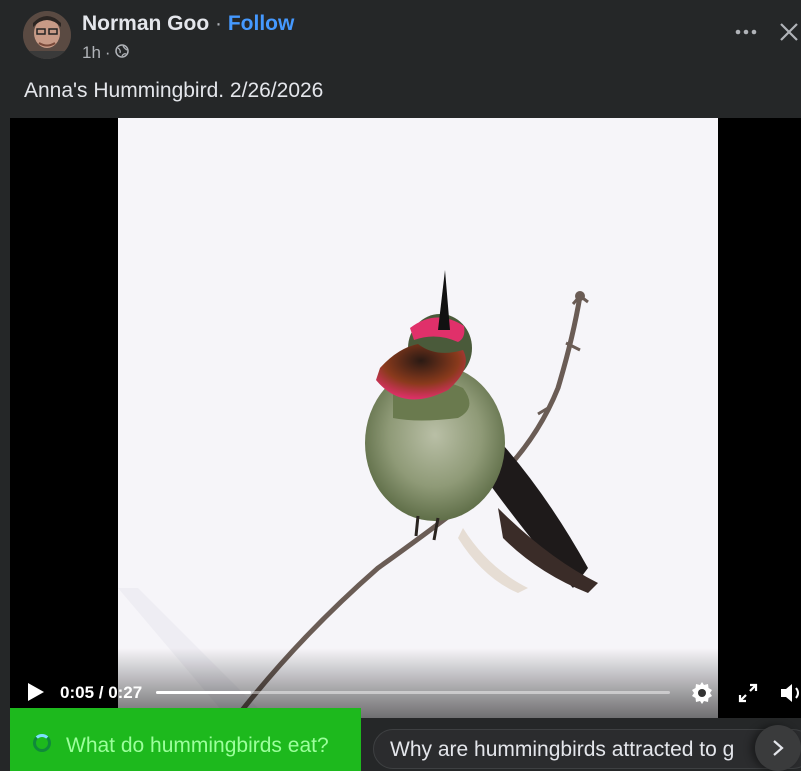 This screenshot has width=801, height=771. I want to click on globe-icon, so click(121, 53).